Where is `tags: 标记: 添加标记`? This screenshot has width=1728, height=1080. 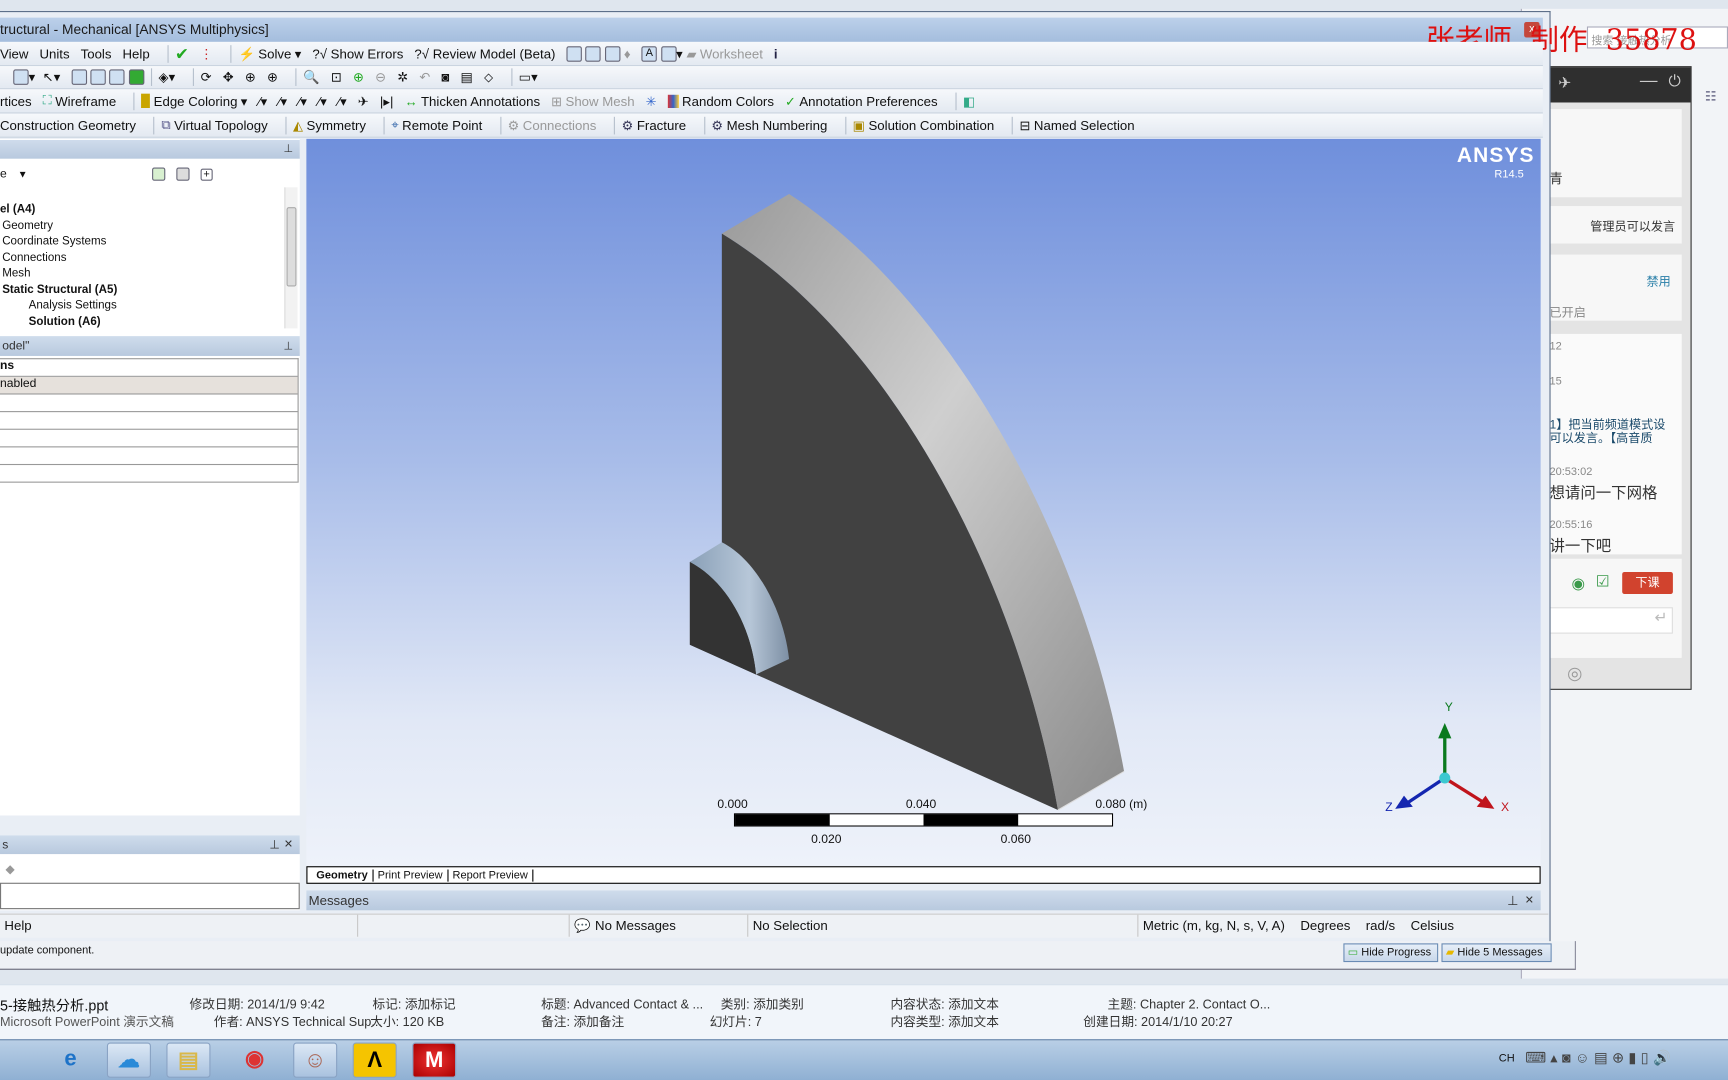 tags: 标记: 添加标记 is located at coordinates (413, 1004).